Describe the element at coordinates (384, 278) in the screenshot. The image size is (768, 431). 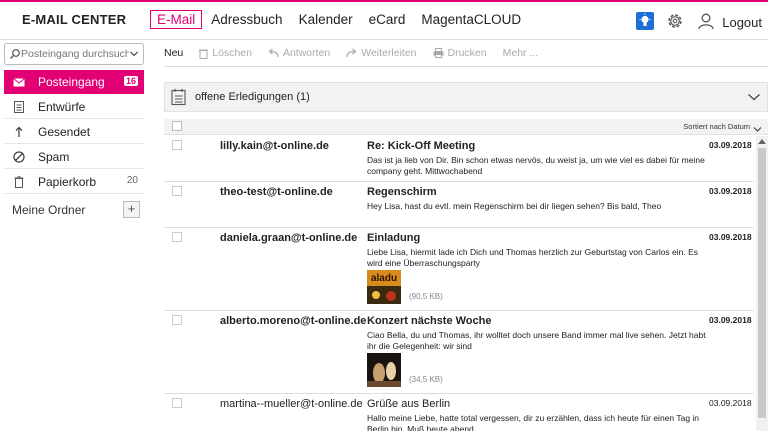
I see `attachment-text: aladu` at that location.